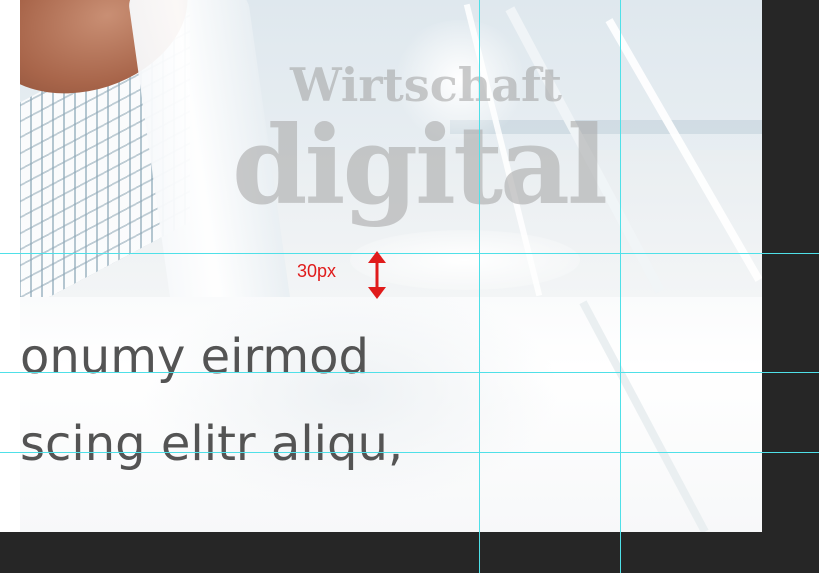 Image resolution: width=819 pixels, height=573 pixels. I want to click on background-ghost-line, so click(644, 416).